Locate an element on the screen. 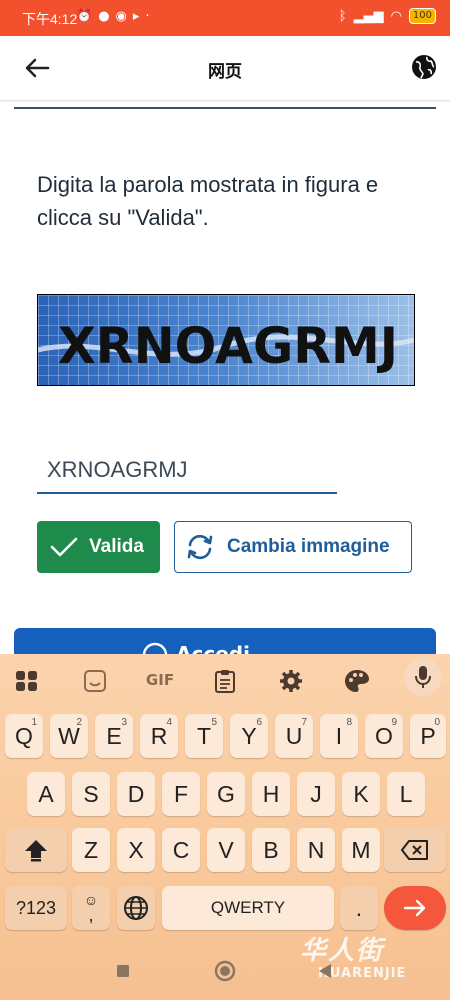  shift-key is located at coordinates (36, 850).